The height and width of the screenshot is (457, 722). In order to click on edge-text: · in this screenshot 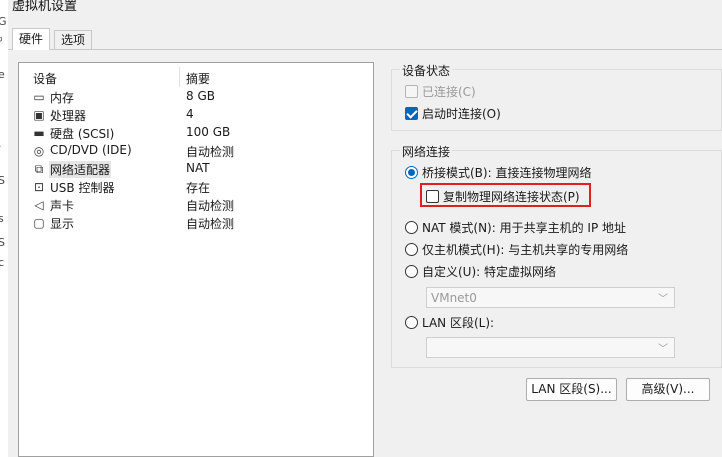, I will do `click(1, 146)`.